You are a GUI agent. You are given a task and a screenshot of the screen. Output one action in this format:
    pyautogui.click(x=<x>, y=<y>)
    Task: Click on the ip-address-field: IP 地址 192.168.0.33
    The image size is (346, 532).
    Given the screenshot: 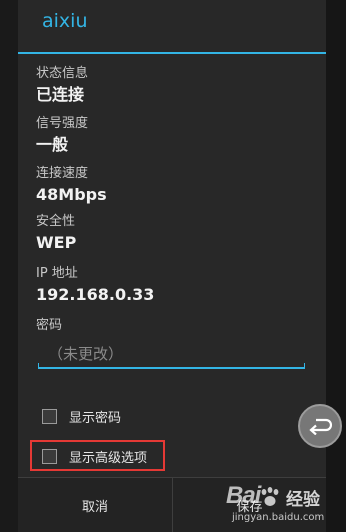 What is the action you would take?
    pyautogui.click(x=95, y=285)
    